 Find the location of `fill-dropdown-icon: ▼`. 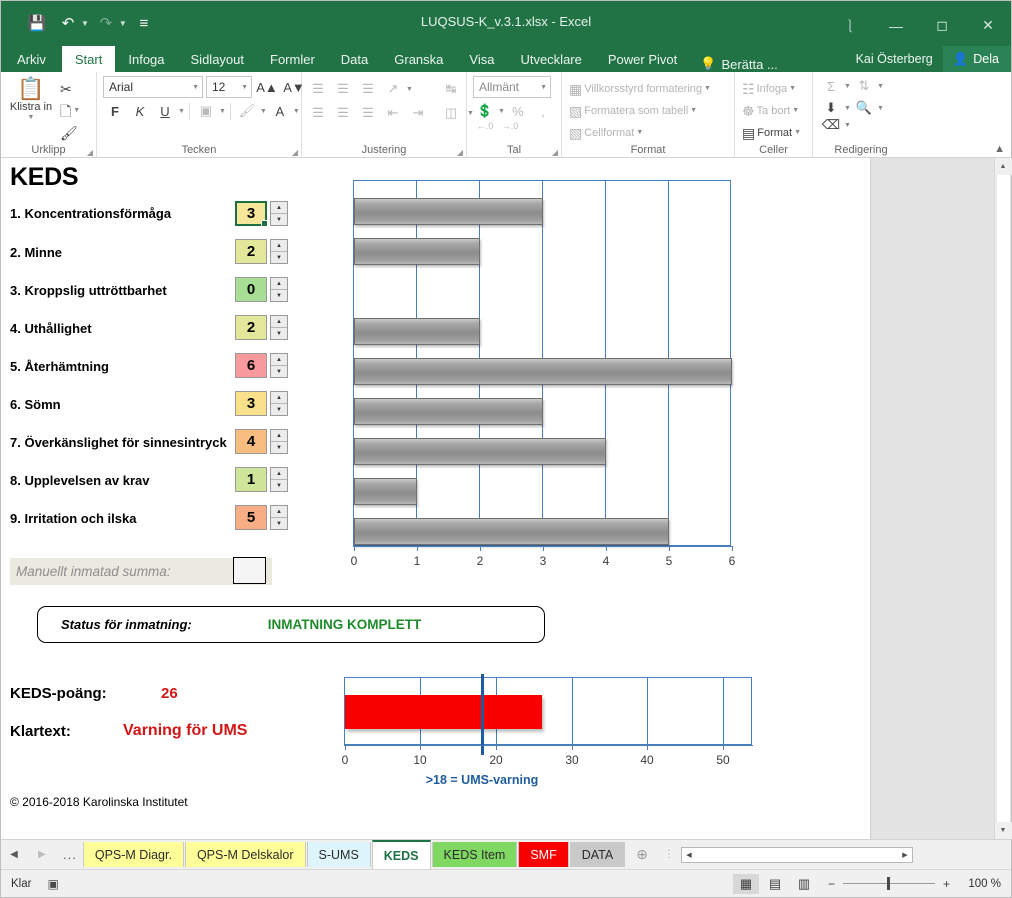

fill-dropdown-icon: ▼ is located at coordinates (847, 108).